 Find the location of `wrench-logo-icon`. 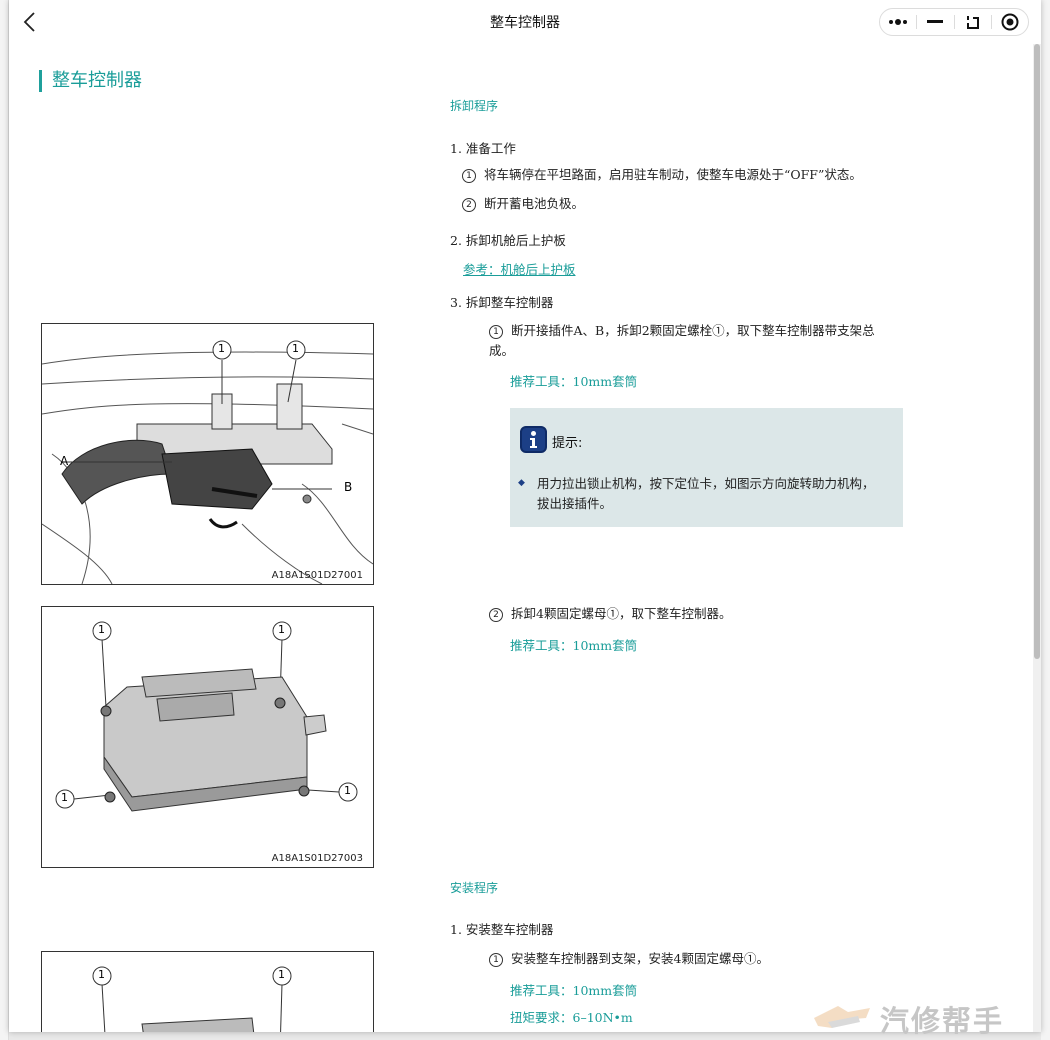

wrench-logo-icon is located at coordinates (842, 1017).